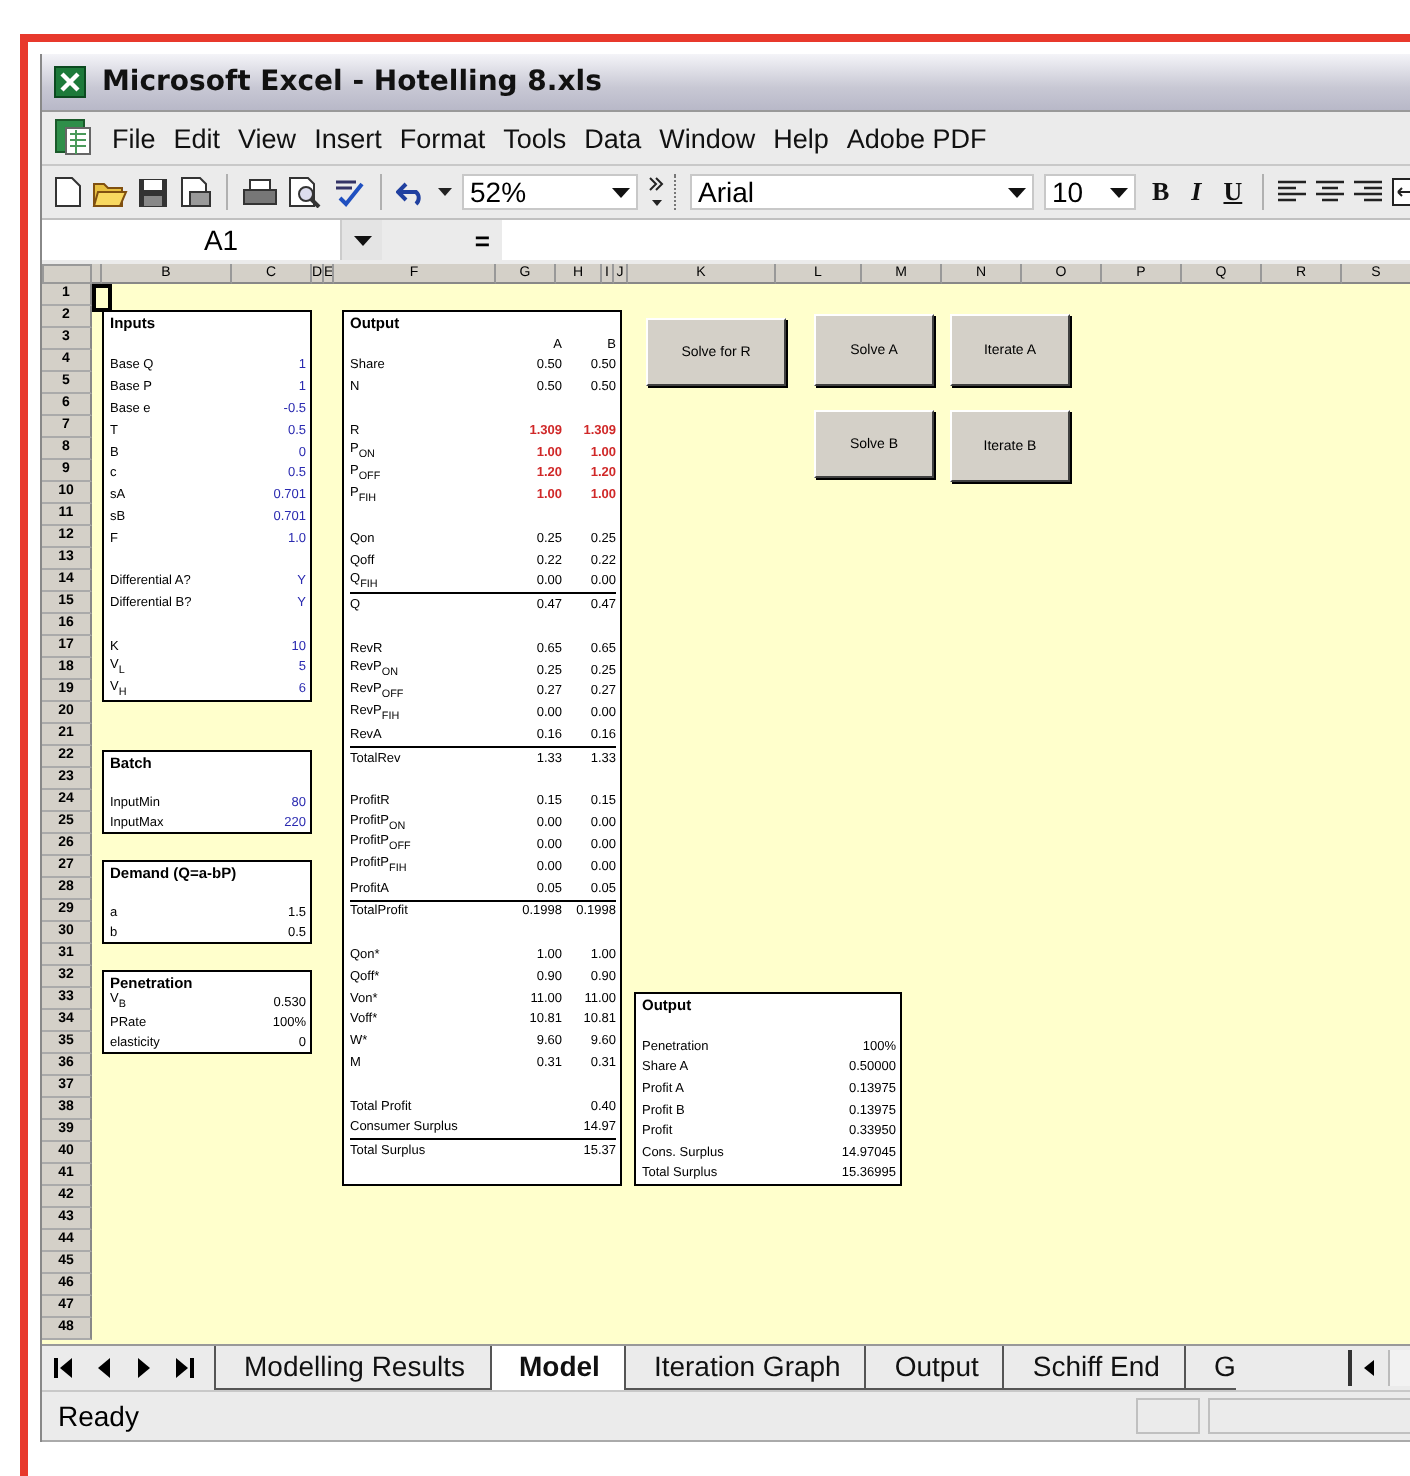  What do you see at coordinates (1168, 1416) in the screenshot?
I see `status-panel` at bounding box center [1168, 1416].